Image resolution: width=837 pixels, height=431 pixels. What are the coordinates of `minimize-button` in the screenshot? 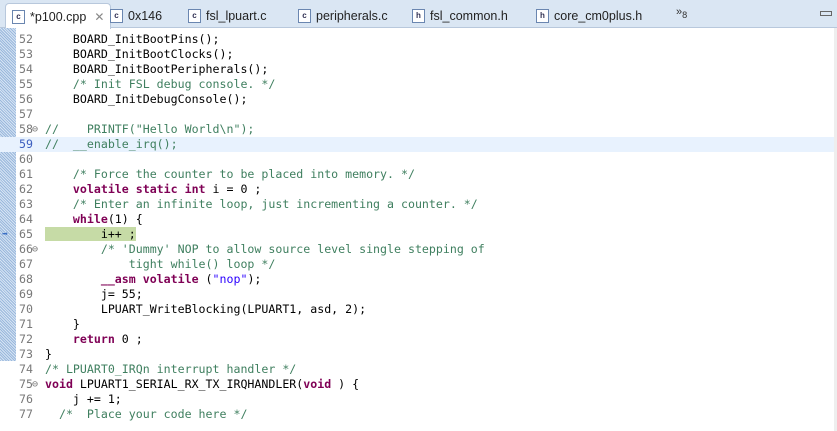 It's located at (826, 13).